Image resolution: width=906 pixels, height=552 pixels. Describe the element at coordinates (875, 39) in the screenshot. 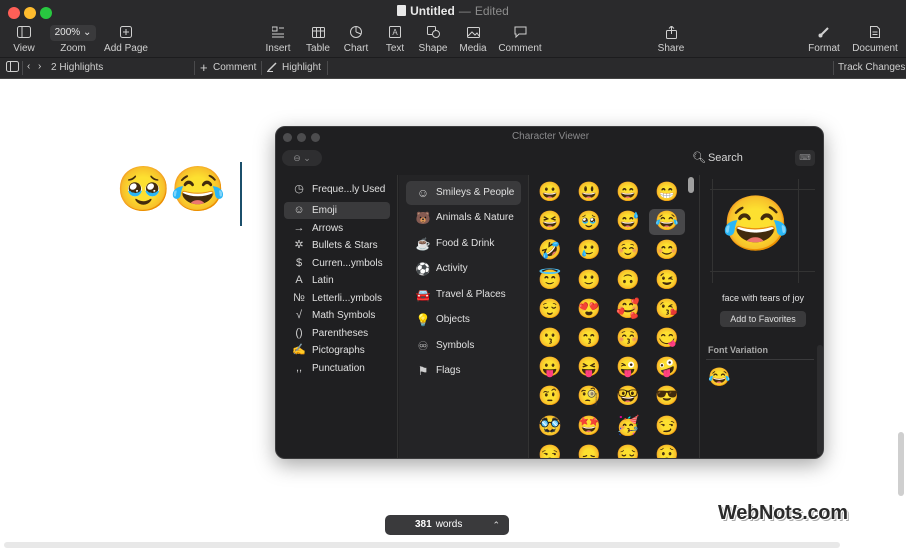

I see `document-button: Document` at that location.